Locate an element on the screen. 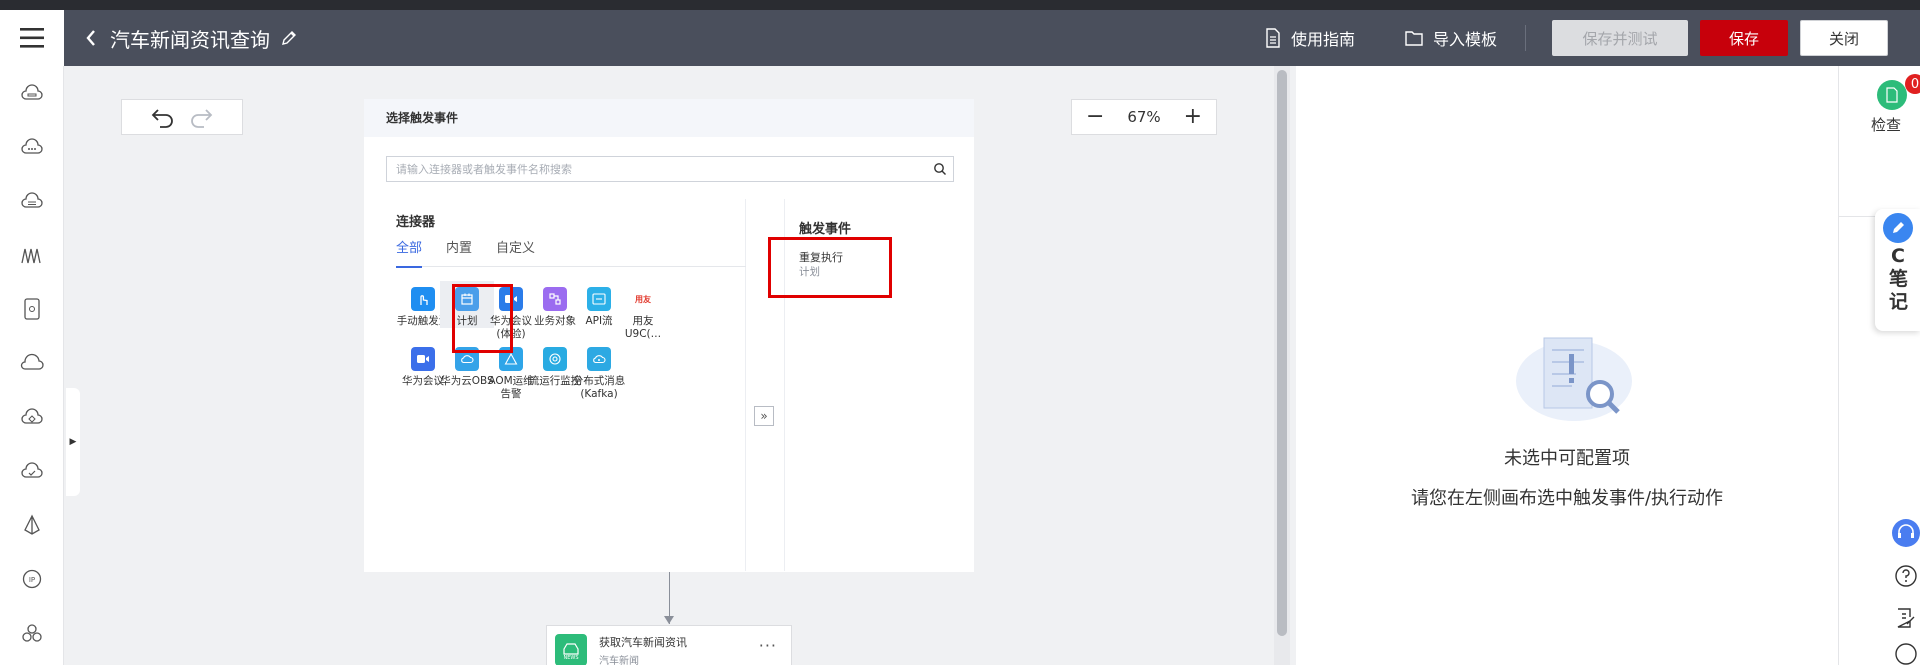  c-note-button: C笔记 is located at coordinates (1897, 270).